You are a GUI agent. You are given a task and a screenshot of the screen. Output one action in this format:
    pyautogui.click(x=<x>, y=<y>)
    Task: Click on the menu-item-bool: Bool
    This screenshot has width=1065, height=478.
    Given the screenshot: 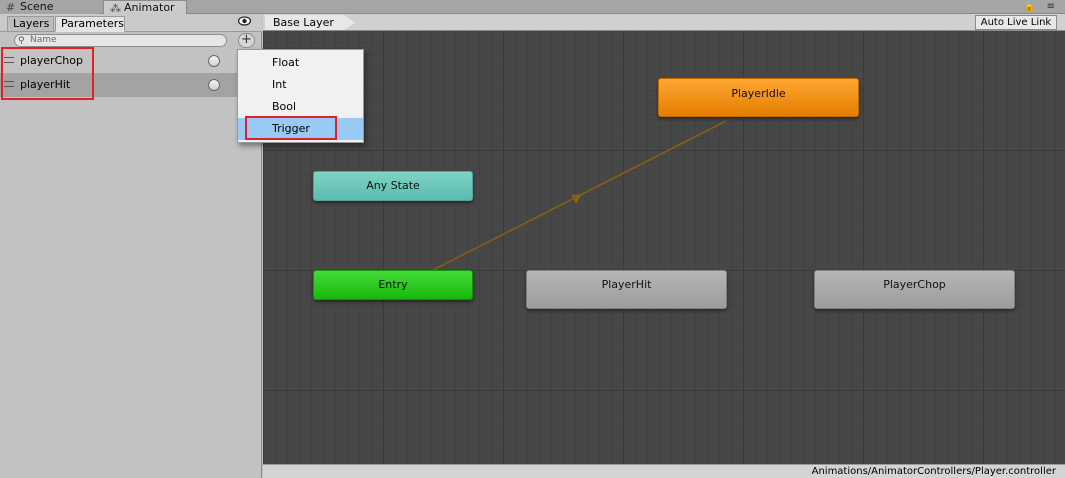 What is the action you would take?
    pyautogui.click(x=300, y=107)
    